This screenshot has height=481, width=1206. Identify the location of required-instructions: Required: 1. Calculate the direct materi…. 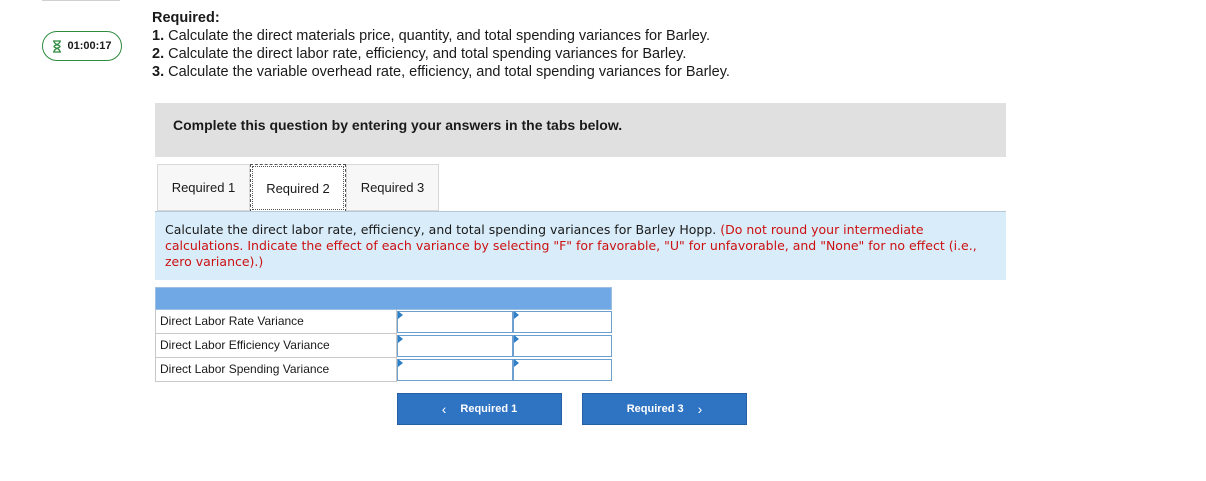
(441, 45).